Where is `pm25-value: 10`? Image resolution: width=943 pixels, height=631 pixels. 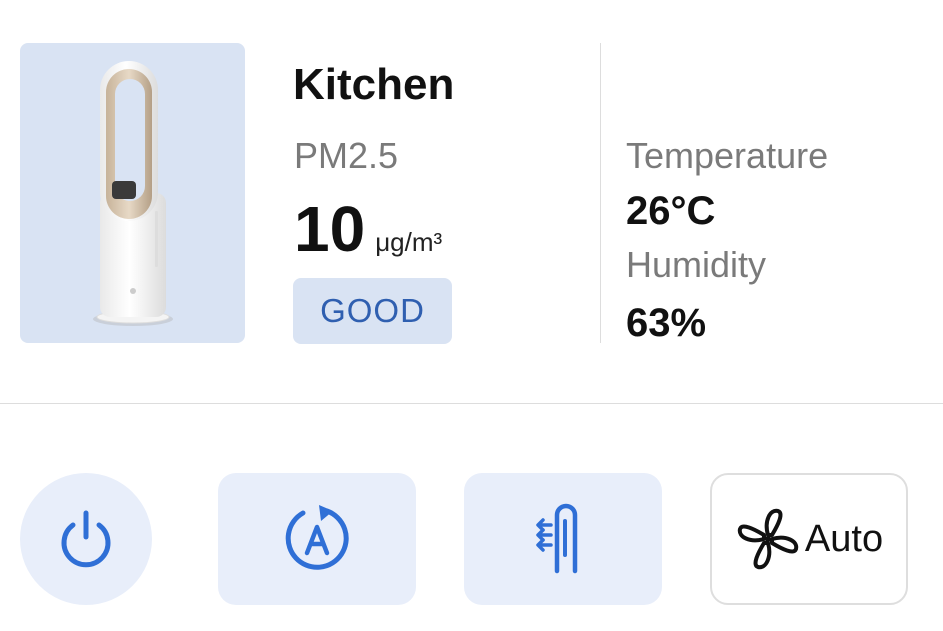
pm25-value: 10 is located at coordinates (330, 229).